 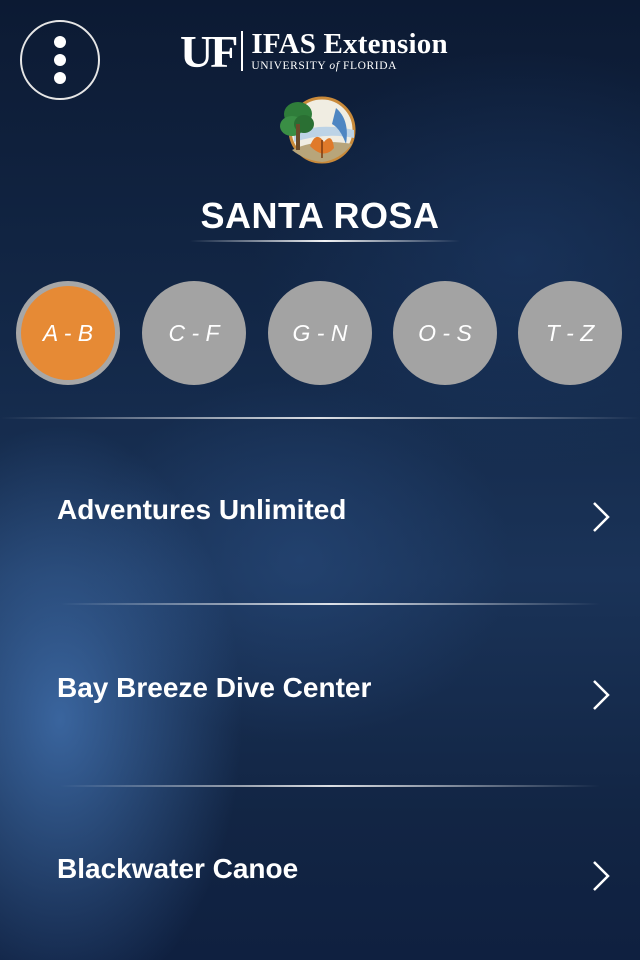 I want to click on brand-university: UNIVERSITY of FLORIDA, so click(x=324, y=66).